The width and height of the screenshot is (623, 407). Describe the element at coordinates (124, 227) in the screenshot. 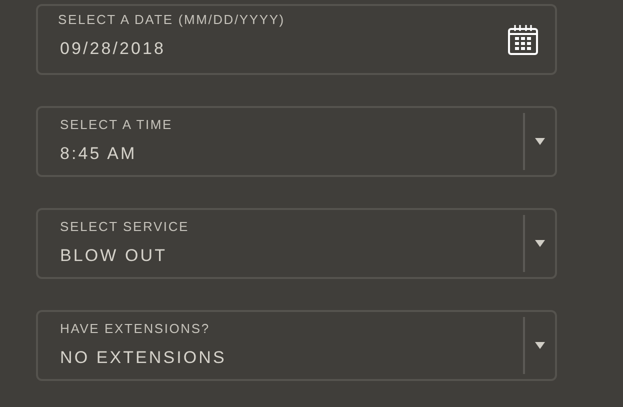

I see `field-label: SELECT SERVICE` at that location.